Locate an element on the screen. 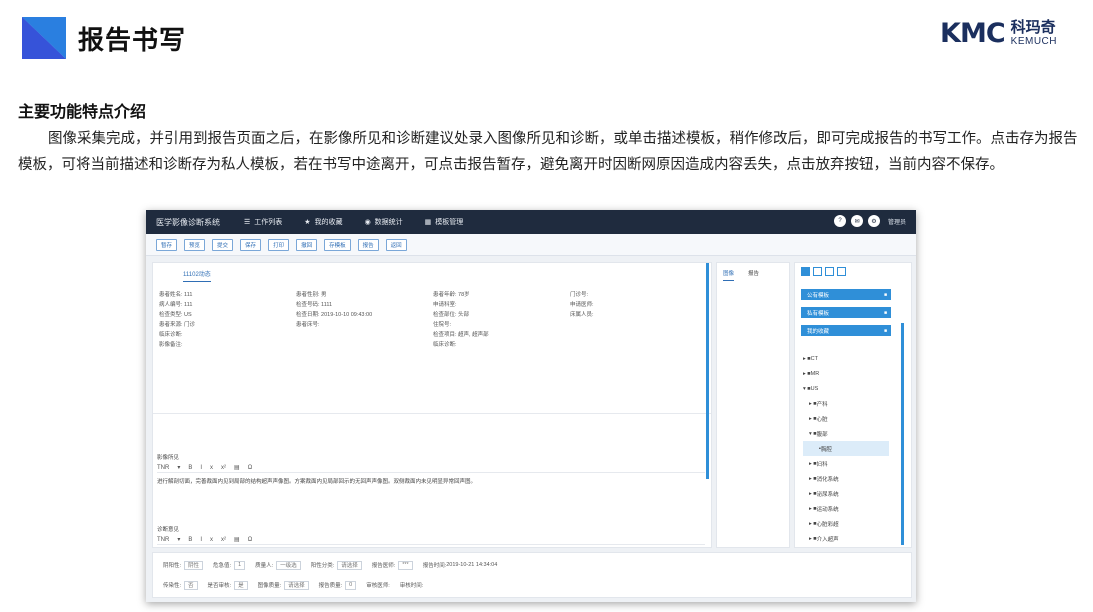 This screenshot has height=612, width=1093. logo-mark: KMC is located at coordinates (973, 33).